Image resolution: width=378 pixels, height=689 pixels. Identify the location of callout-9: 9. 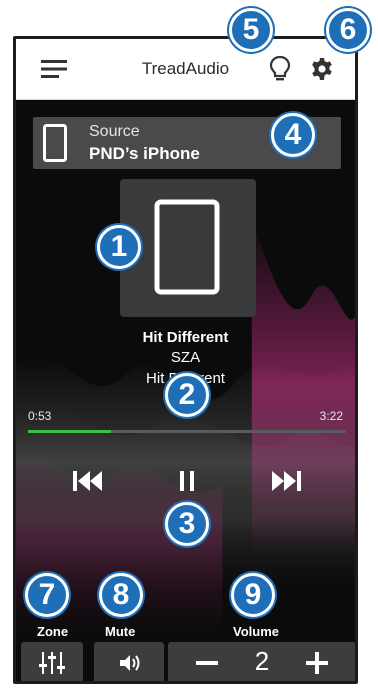
(253, 595).